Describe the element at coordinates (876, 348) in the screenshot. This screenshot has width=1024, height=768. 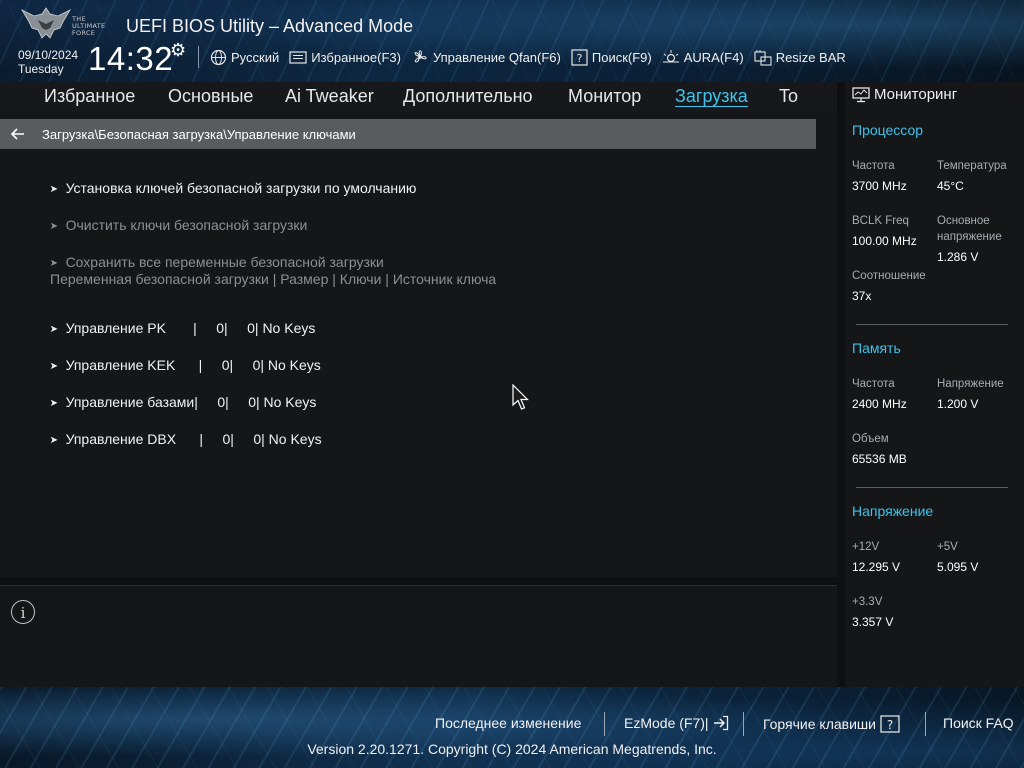
I see `memory-section-title: Память` at that location.